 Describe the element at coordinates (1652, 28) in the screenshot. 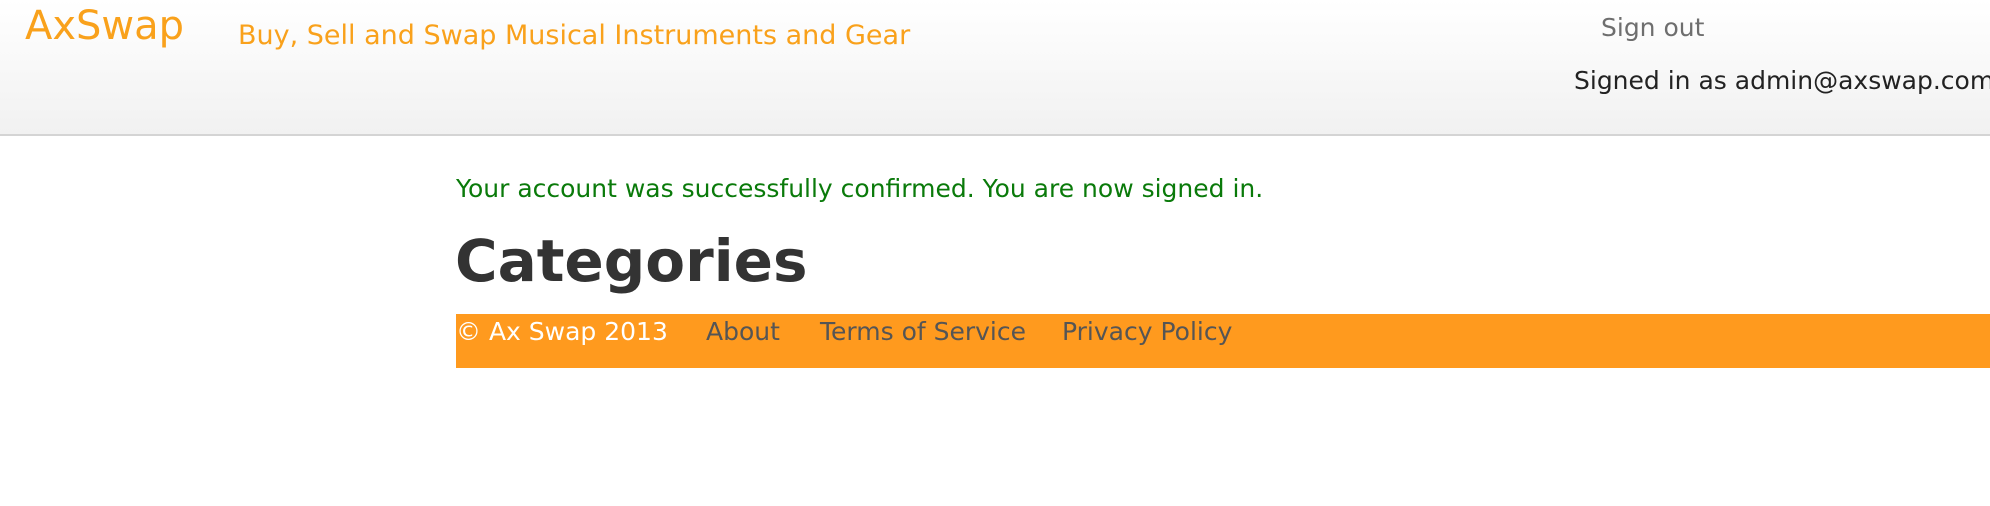

I see `sign-out-link: Sign out` at that location.